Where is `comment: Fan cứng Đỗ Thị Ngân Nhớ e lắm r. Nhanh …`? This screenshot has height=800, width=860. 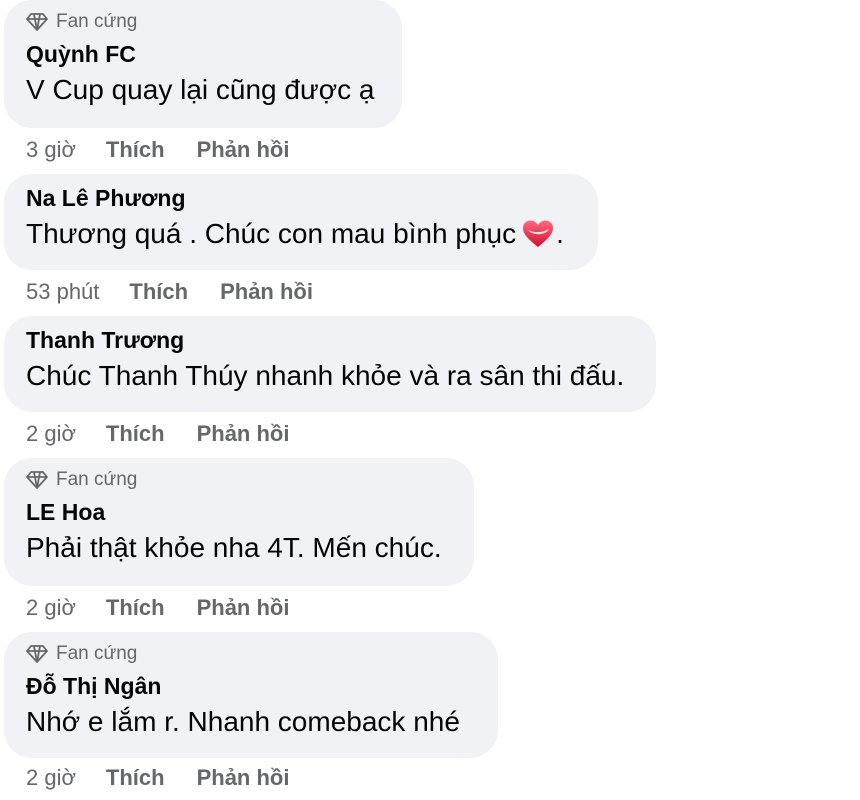
comment: Fan cứng Đỗ Thị Ngân Nhớ e lắm r. Nhanh … is located at coordinates (251, 712).